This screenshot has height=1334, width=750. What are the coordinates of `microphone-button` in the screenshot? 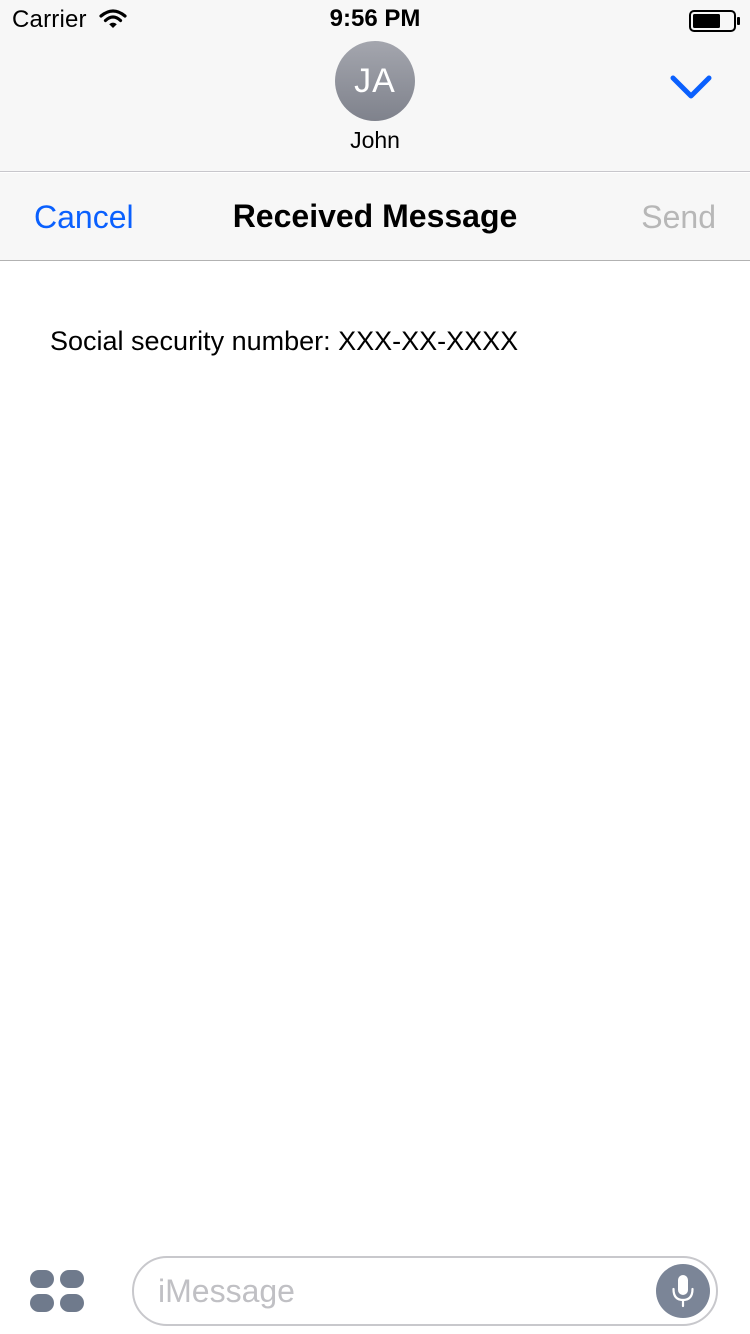 It's located at (683, 1291).